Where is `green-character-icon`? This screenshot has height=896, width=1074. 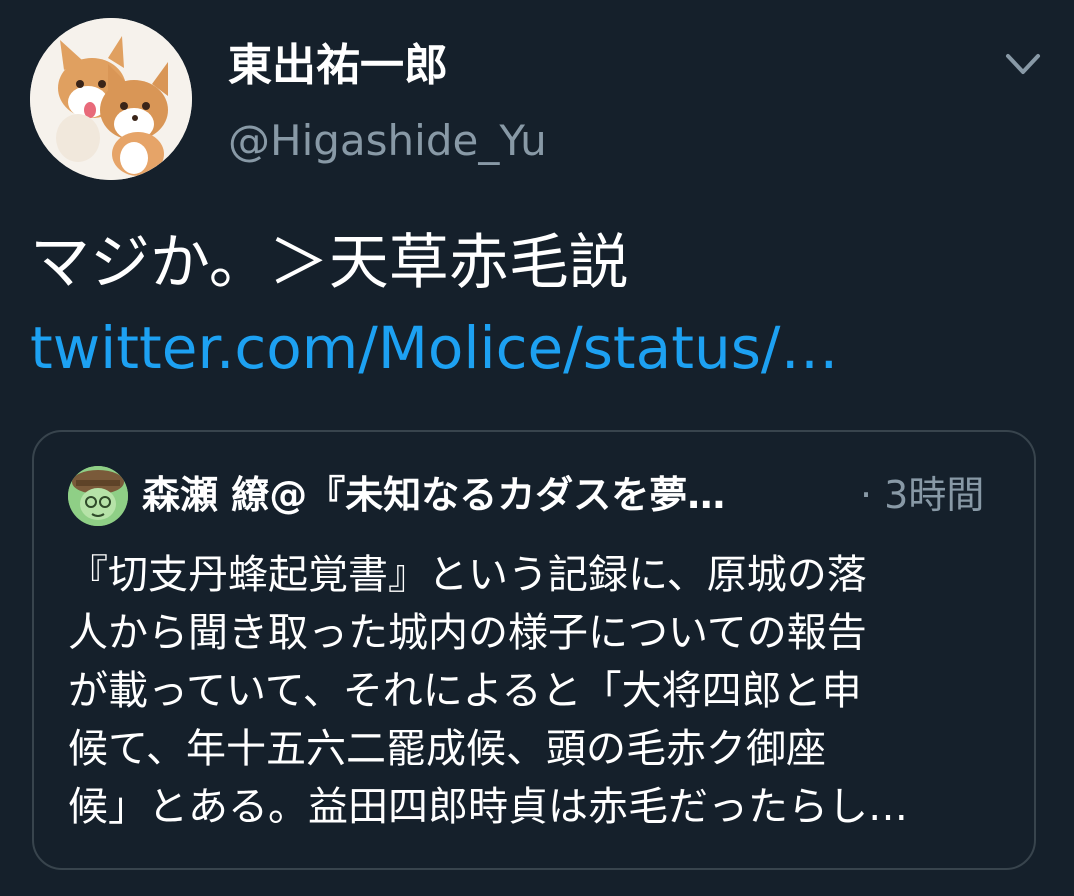 green-character-icon is located at coordinates (98, 496).